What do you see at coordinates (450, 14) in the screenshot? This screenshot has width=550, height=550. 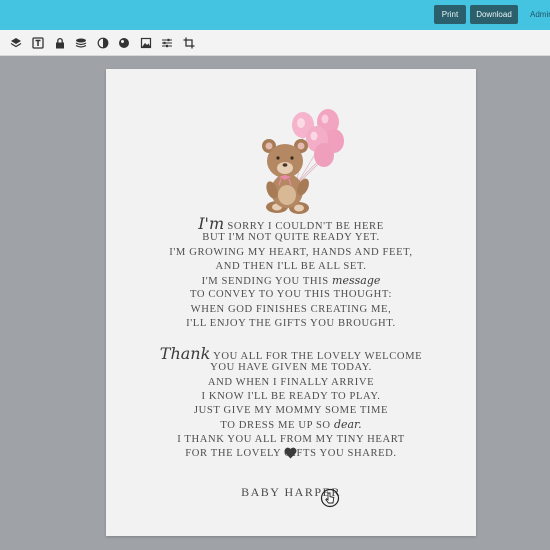 I see `print-button: Print` at bounding box center [450, 14].